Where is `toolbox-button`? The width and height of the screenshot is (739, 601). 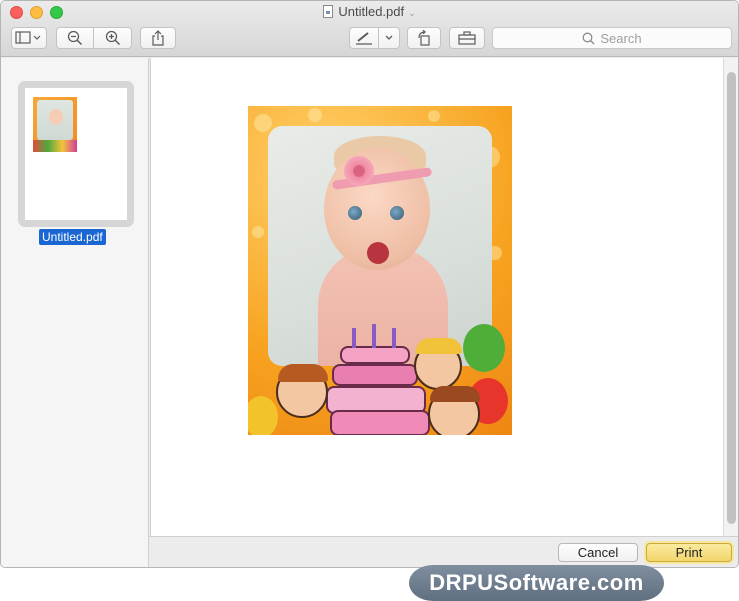 toolbox-button is located at coordinates (467, 38).